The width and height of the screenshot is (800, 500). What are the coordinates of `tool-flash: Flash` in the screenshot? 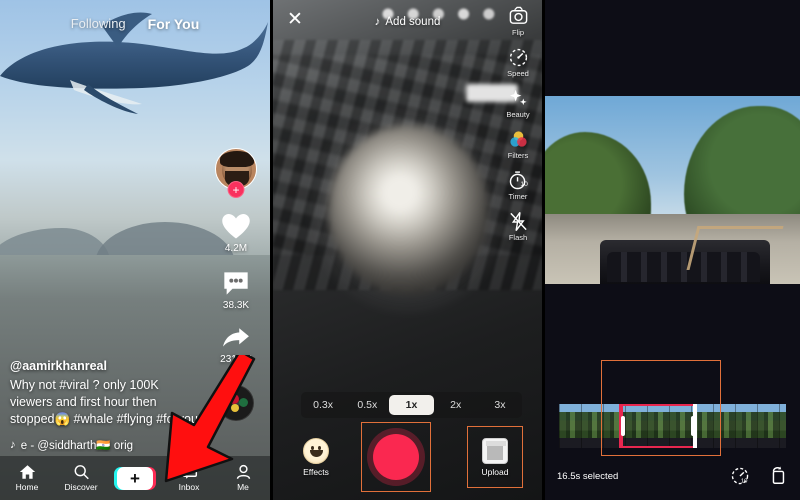 It's located at (518, 226).